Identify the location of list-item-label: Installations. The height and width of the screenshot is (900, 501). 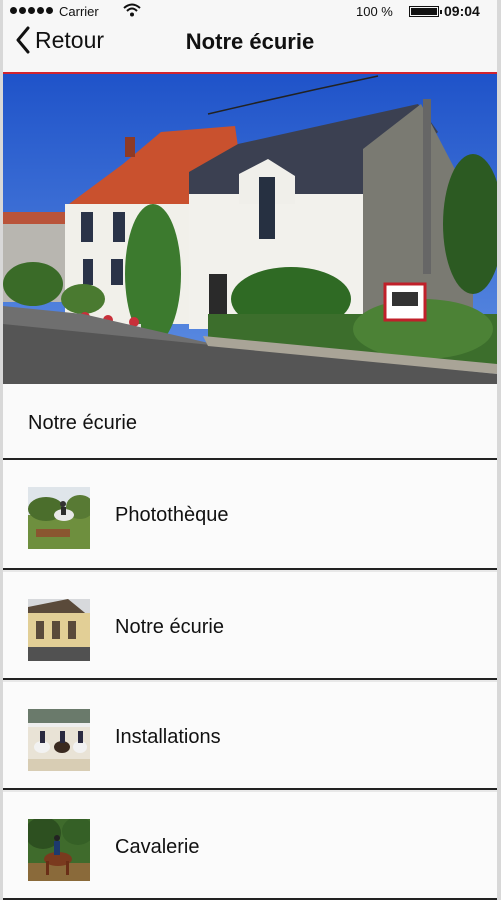
(168, 737).